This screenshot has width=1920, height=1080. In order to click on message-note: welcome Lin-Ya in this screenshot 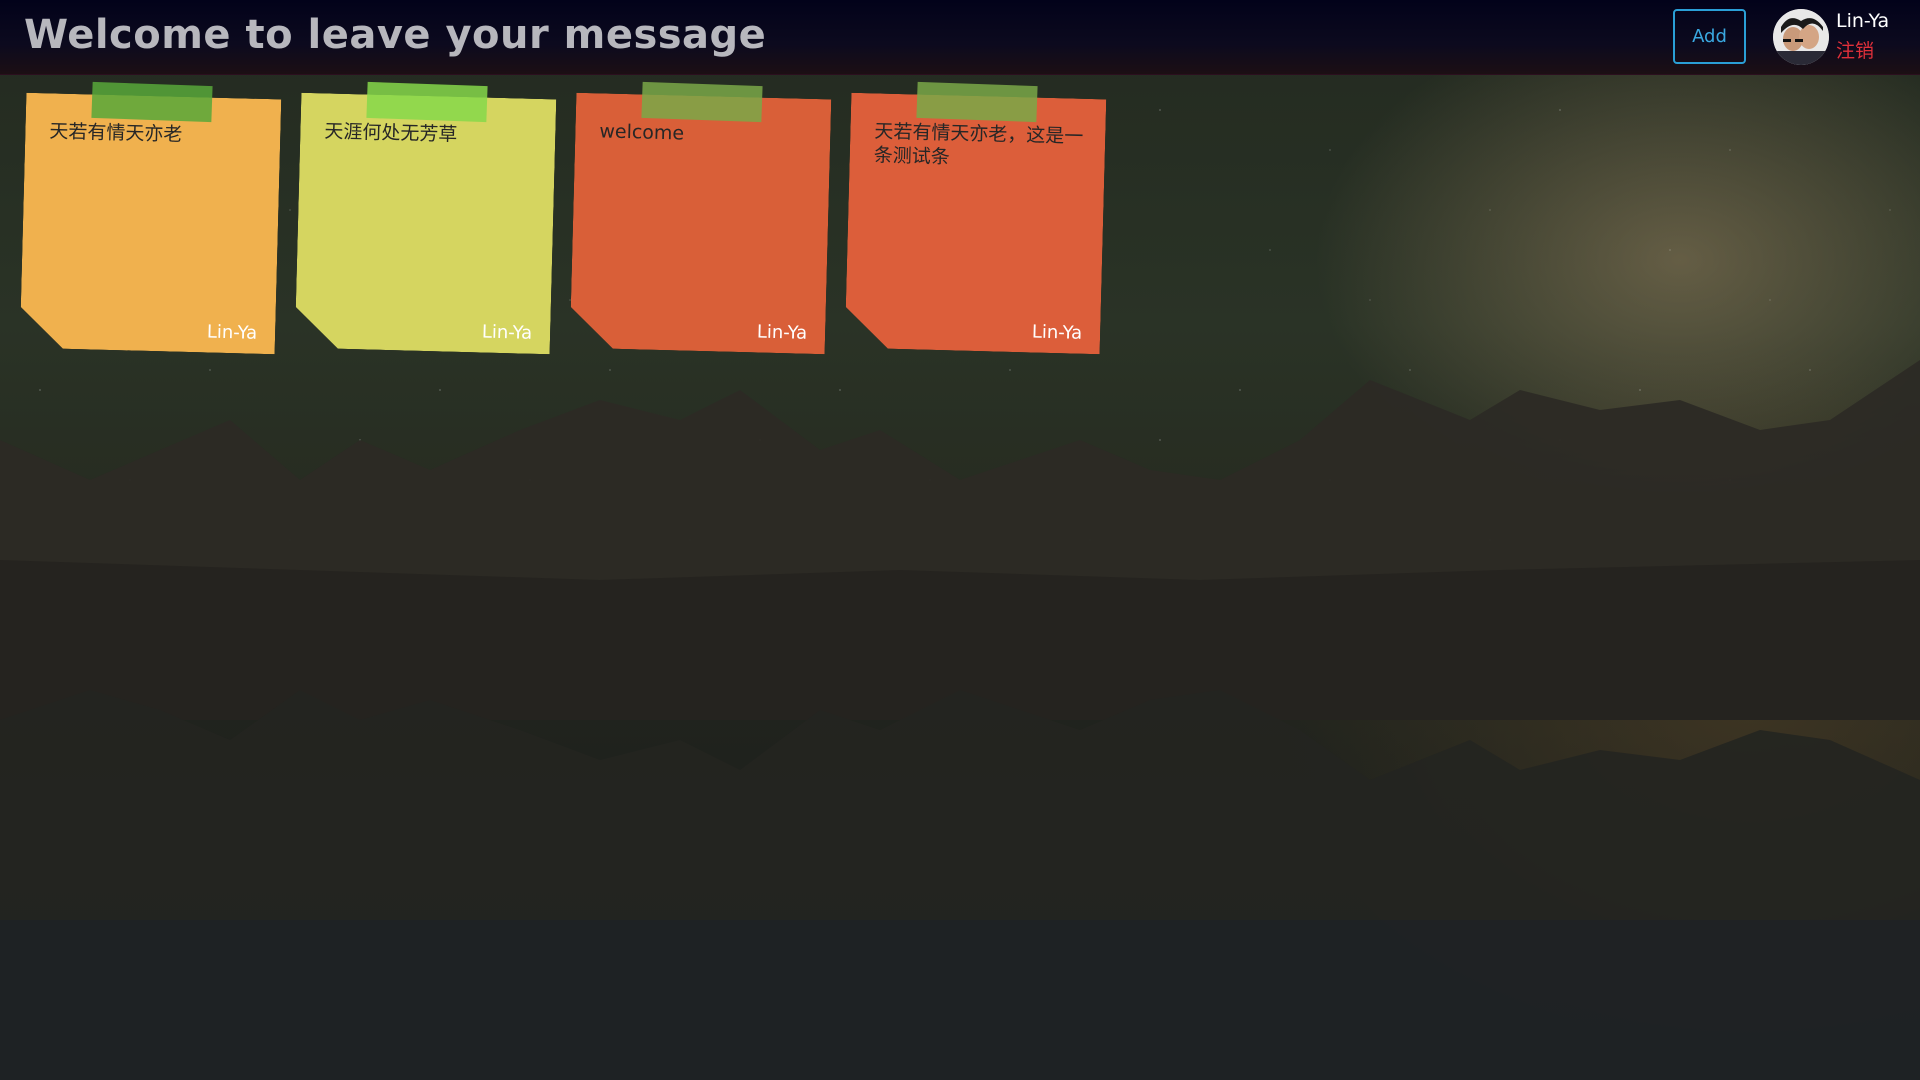, I will do `click(701, 224)`.